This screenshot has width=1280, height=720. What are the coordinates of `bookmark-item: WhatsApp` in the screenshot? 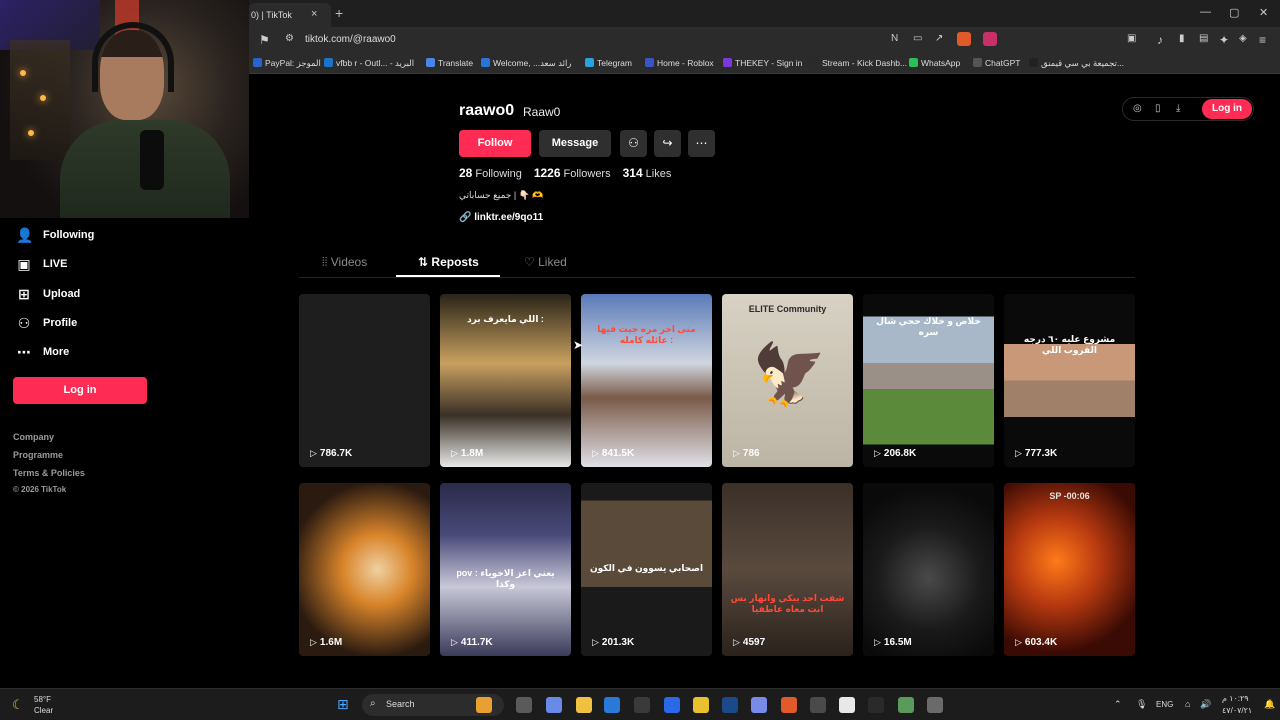 It's located at (934, 63).